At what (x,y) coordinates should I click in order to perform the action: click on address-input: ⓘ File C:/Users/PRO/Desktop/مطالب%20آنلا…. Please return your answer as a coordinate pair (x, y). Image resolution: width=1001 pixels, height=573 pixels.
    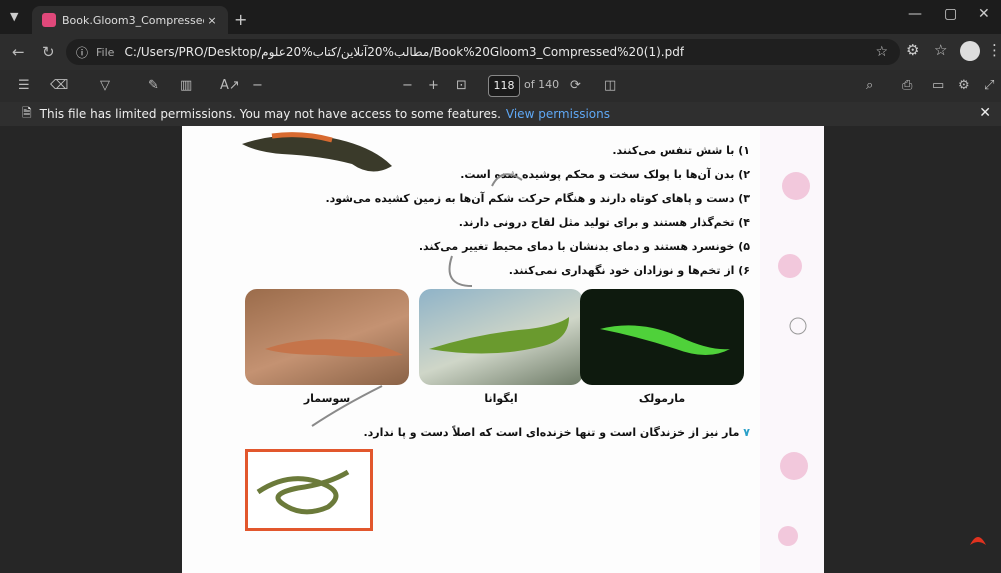
    Looking at the image, I should click on (483, 52).